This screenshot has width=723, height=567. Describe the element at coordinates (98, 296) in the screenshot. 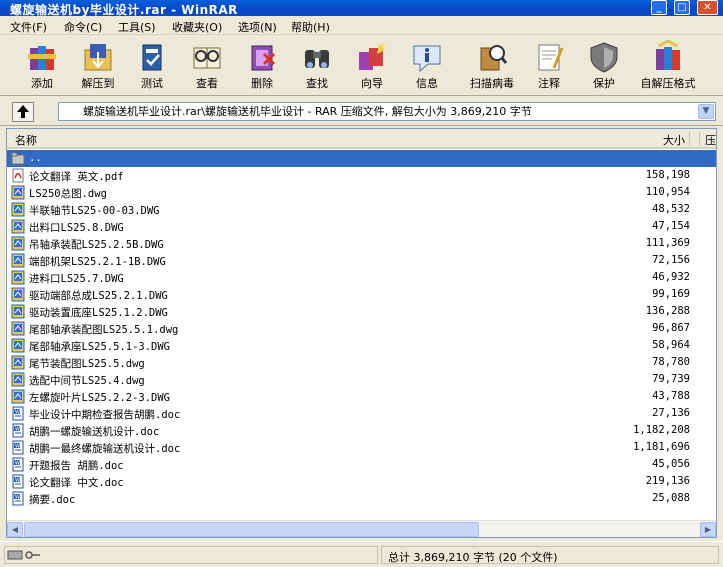

I see `file-name: 驱动端部总成LS25.2.1.DWG` at that location.